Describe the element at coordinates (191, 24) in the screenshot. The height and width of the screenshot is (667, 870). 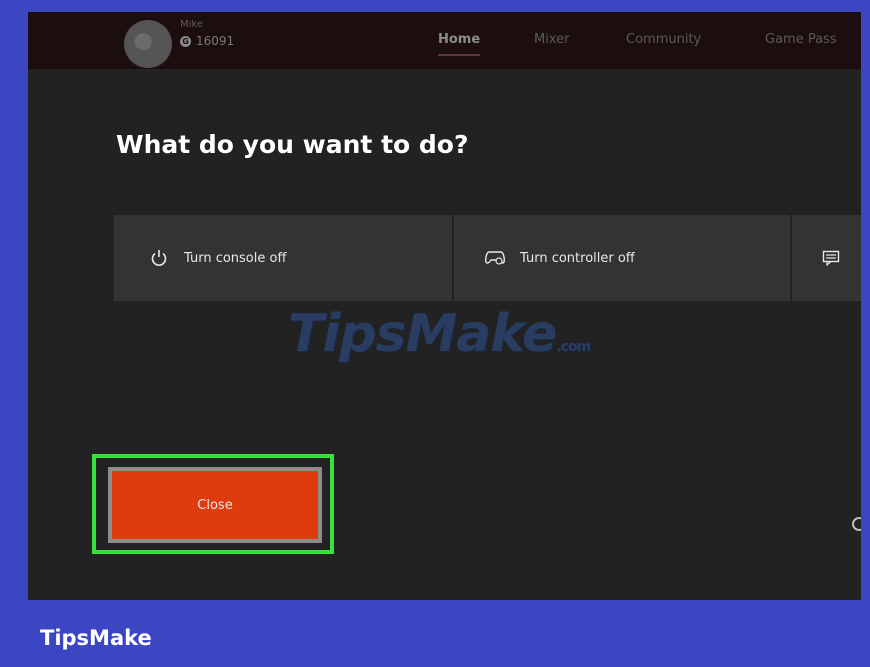
I see `gamertag: Mike` at that location.